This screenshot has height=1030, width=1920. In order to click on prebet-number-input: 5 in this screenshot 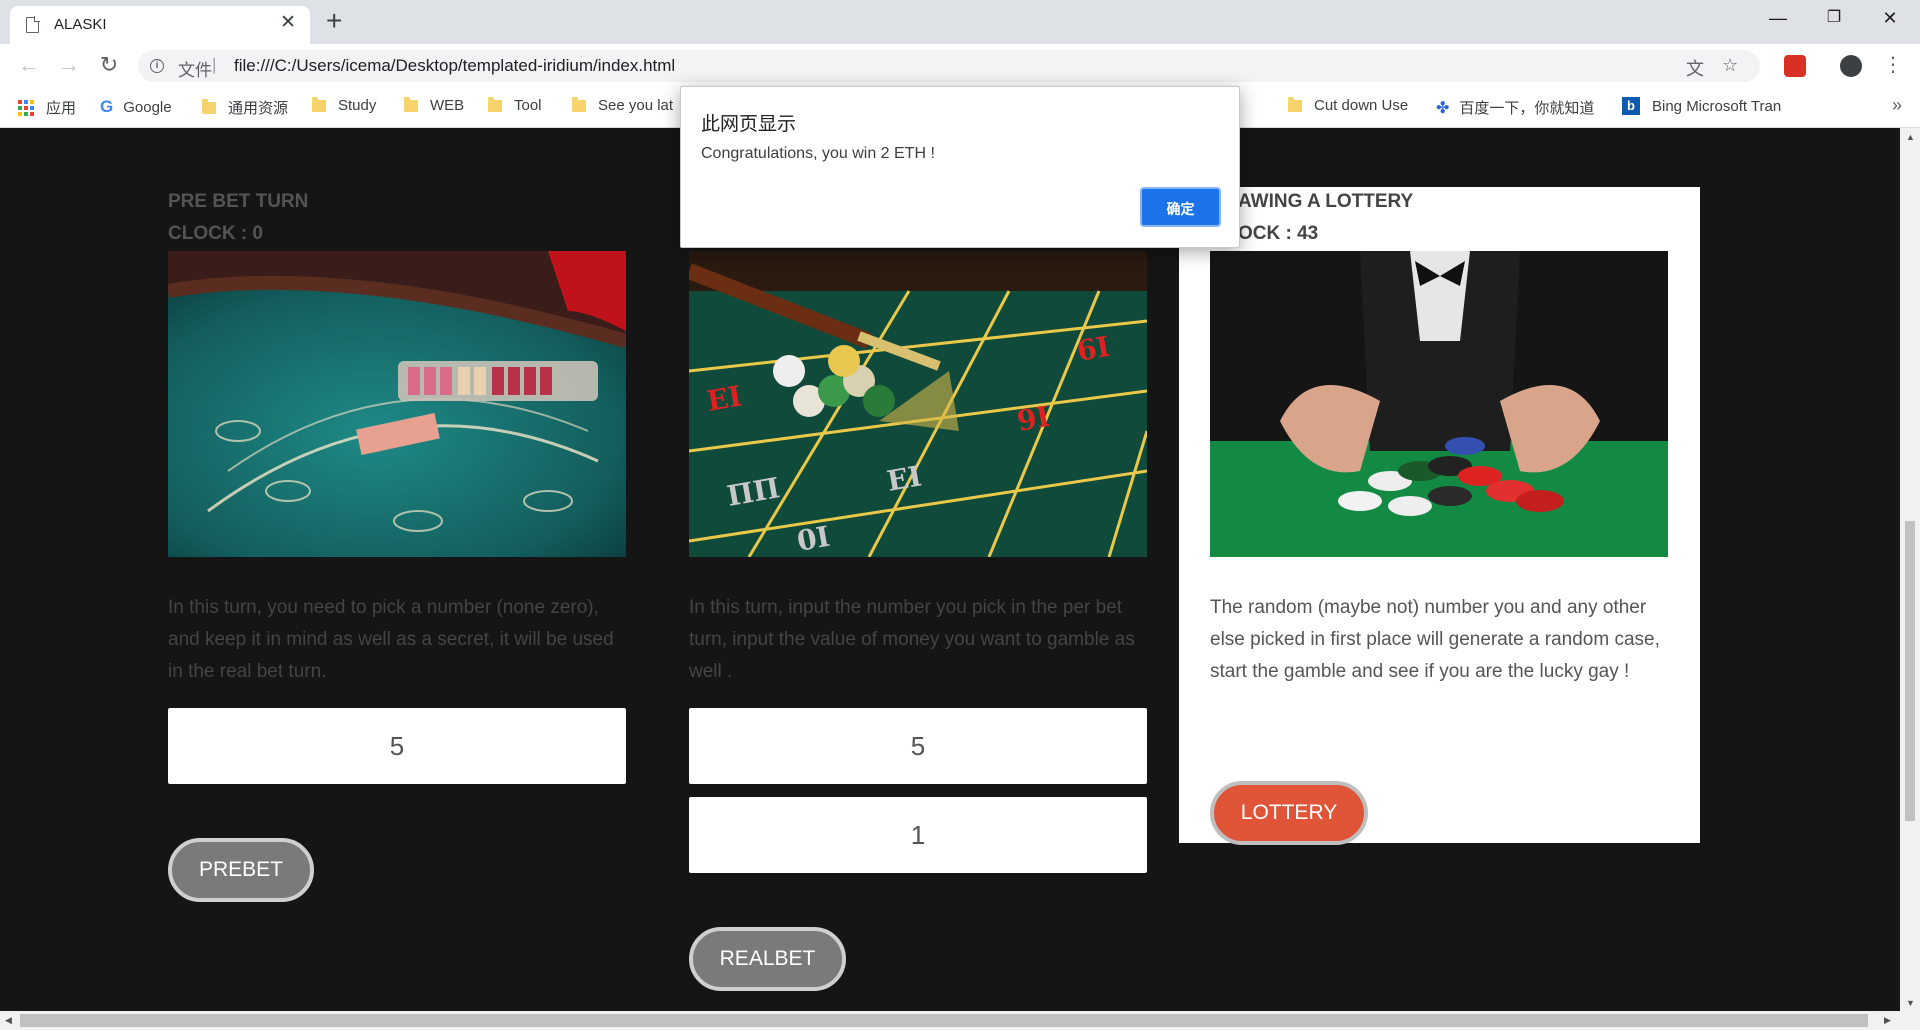, I will do `click(397, 746)`.